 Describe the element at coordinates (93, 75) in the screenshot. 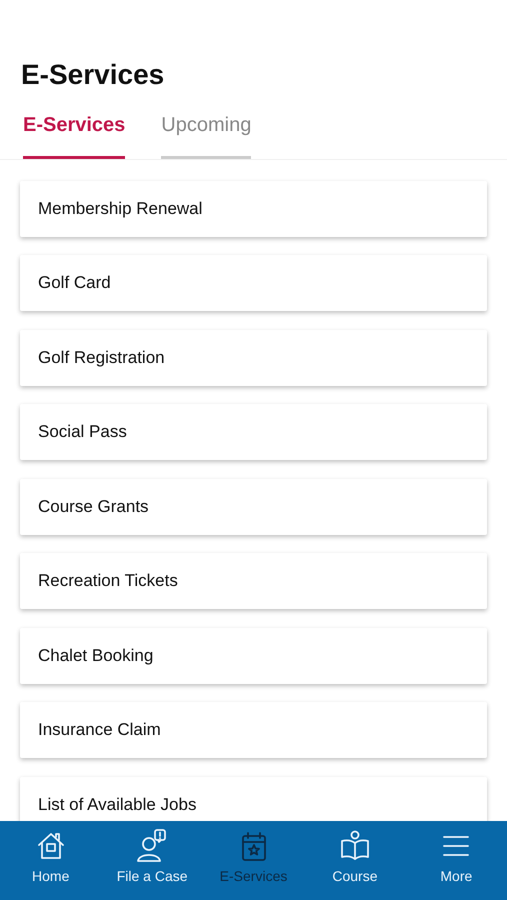

I see `page-title: E-Services` at that location.